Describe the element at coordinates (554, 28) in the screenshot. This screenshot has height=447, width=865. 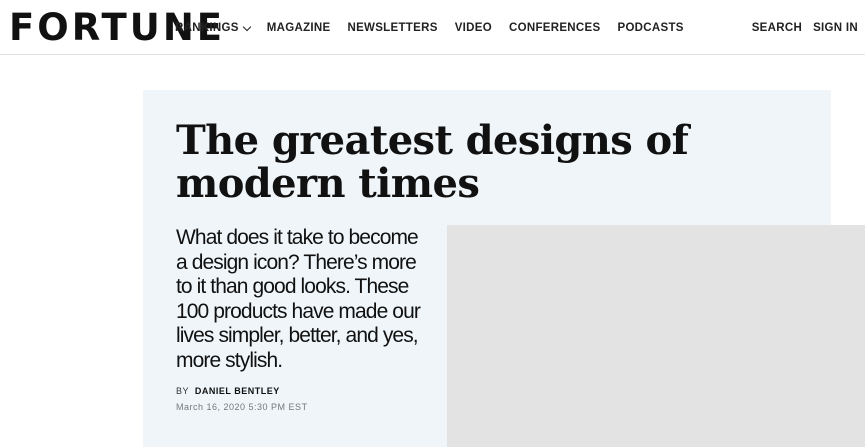
I see `nav-item-conferences: CONFERENCES` at that location.